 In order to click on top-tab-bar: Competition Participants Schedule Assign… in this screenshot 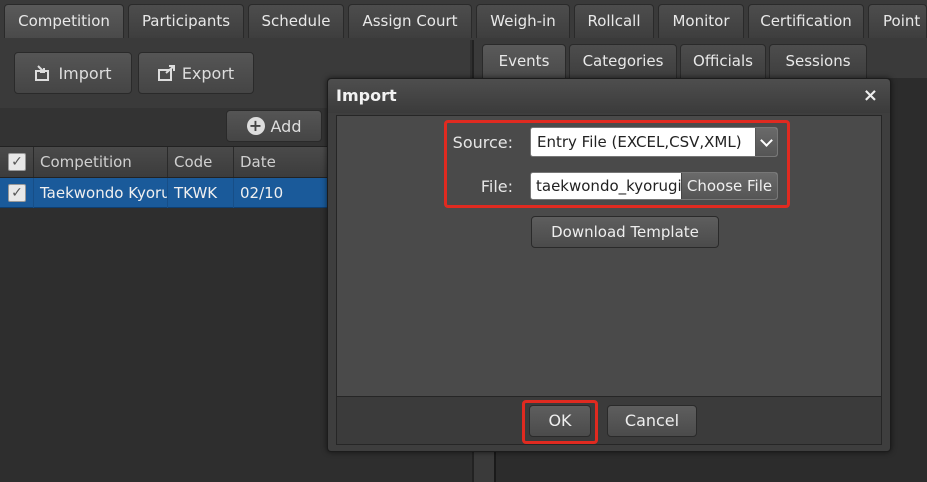, I will do `click(463, 20)`.